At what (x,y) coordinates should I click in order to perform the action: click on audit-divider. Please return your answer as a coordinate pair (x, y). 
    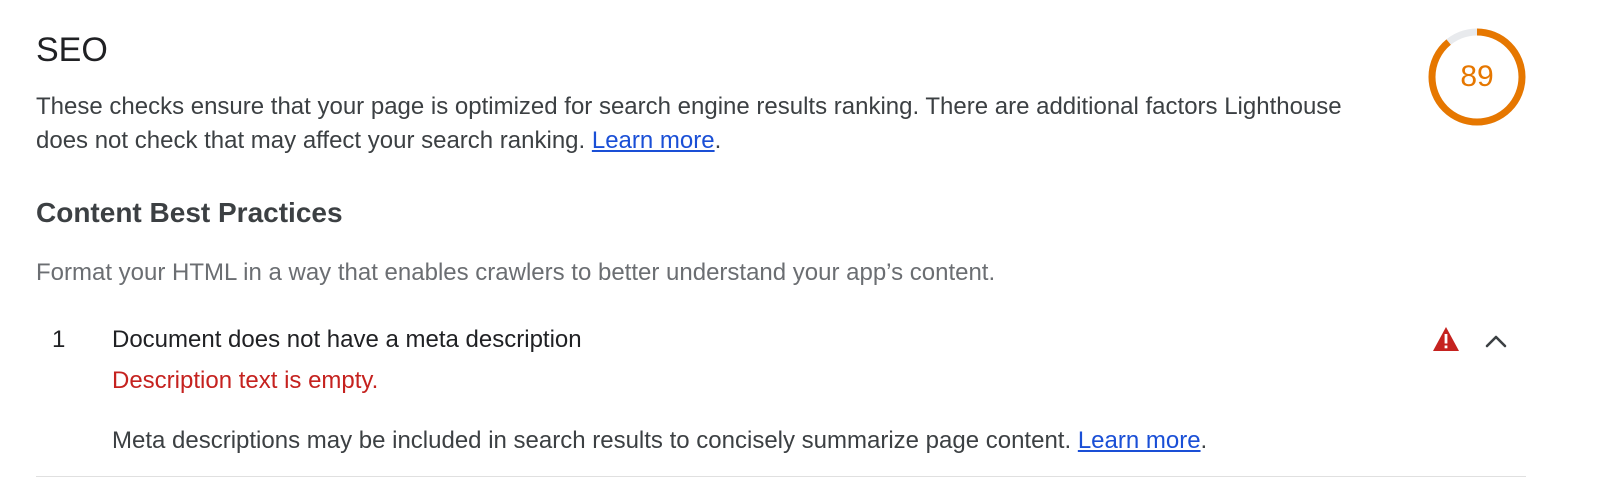
    Looking at the image, I should click on (781, 476).